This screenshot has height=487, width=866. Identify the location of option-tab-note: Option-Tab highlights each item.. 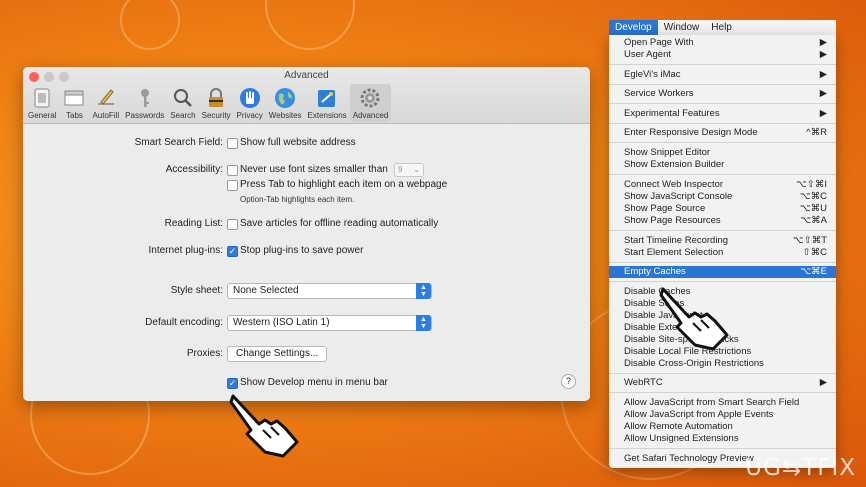
(297, 199).